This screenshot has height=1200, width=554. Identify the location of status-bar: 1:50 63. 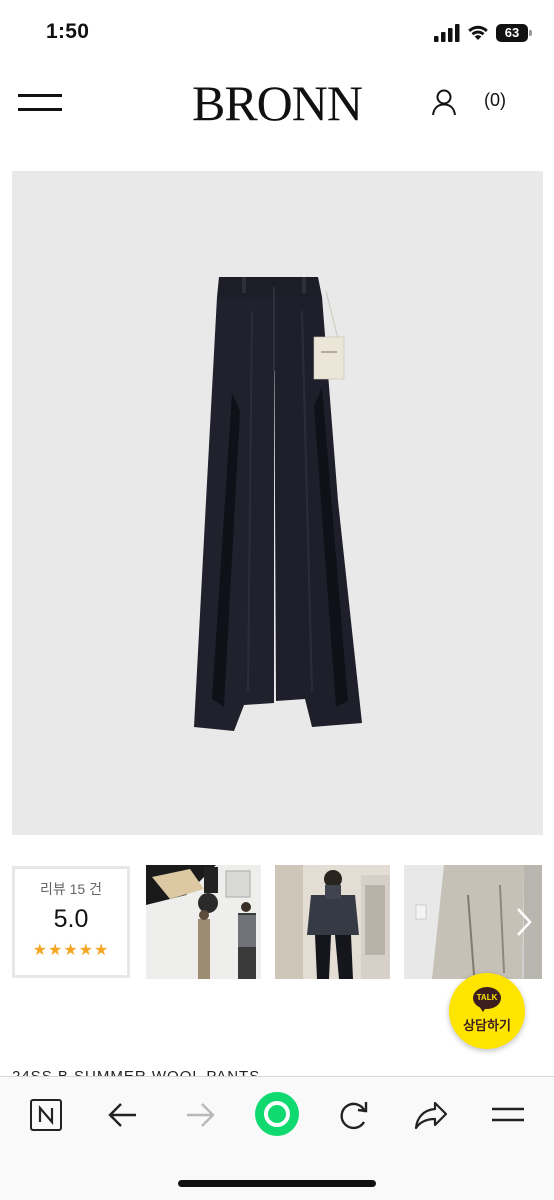
(277, 33).